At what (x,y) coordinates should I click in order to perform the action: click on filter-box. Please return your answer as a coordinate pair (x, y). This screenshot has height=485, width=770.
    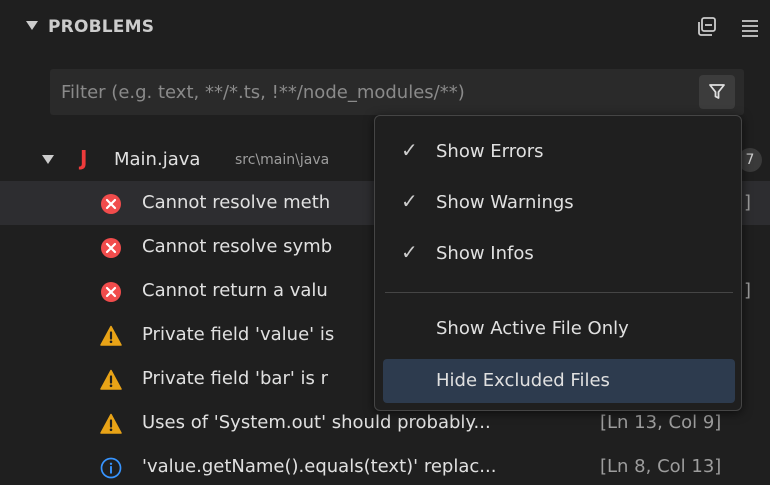
    Looking at the image, I should click on (397, 92).